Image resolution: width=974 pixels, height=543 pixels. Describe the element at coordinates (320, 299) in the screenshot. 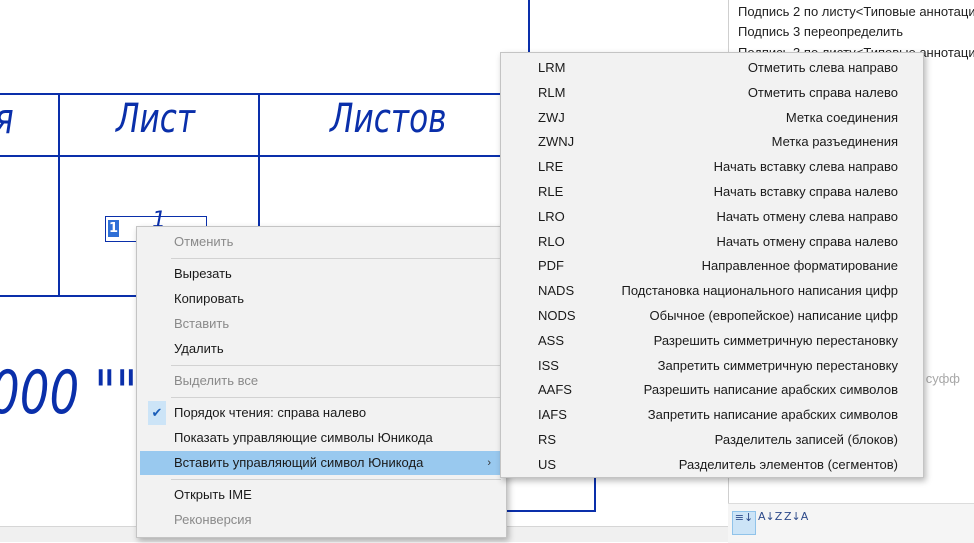

I see `menu-item-copy: Копировать` at that location.